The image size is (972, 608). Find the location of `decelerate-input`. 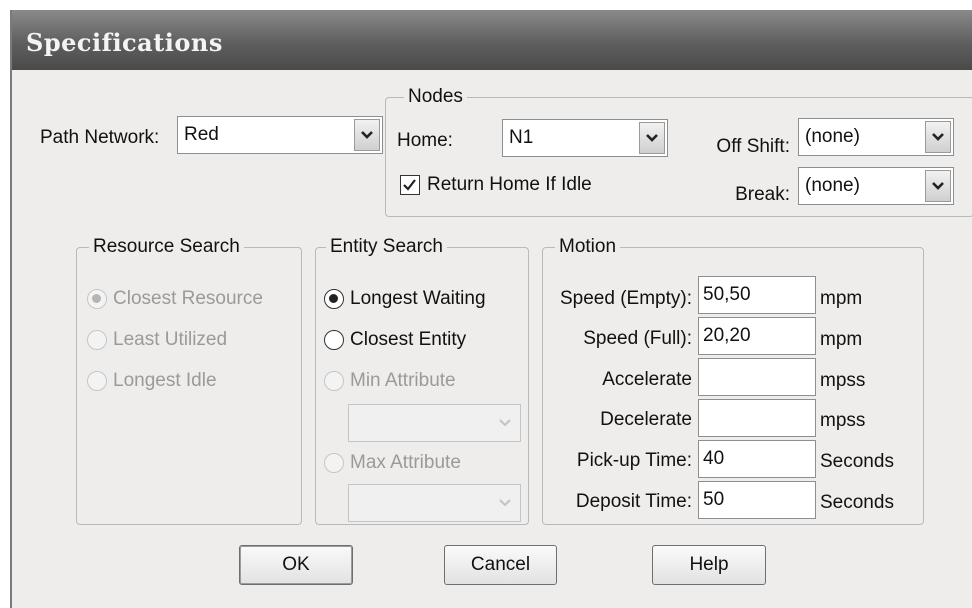

decelerate-input is located at coordinates (757, 418).